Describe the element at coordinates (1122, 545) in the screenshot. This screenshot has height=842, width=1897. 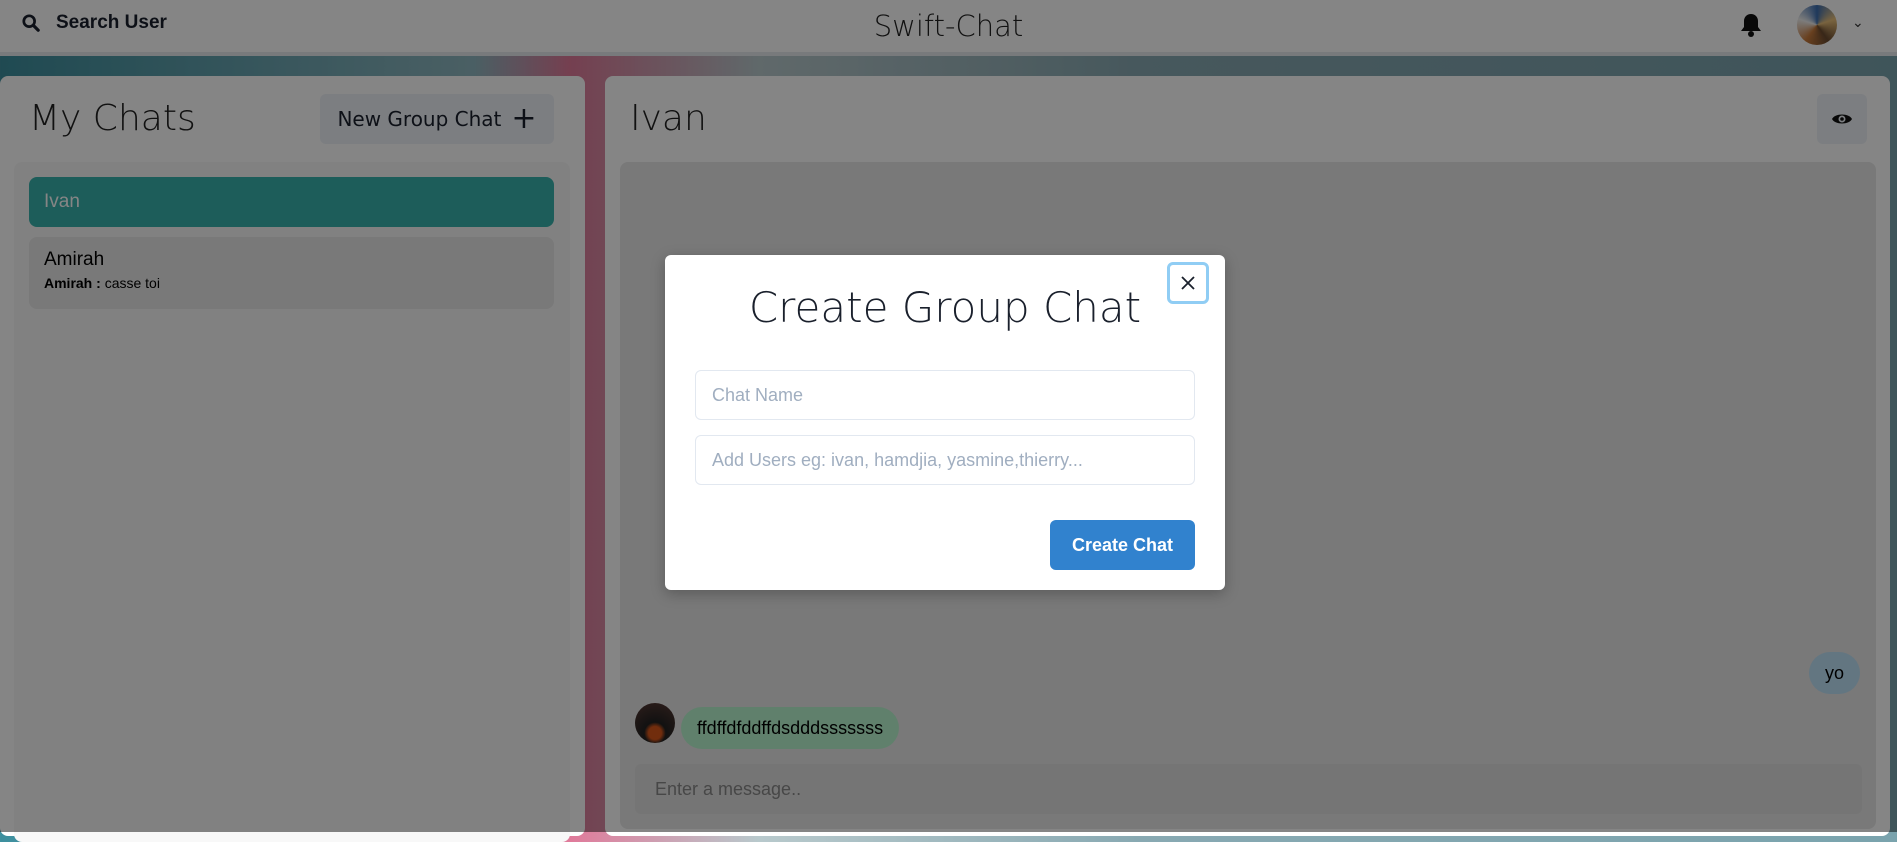
I see `create-chat-button: Create Chat` at that location.